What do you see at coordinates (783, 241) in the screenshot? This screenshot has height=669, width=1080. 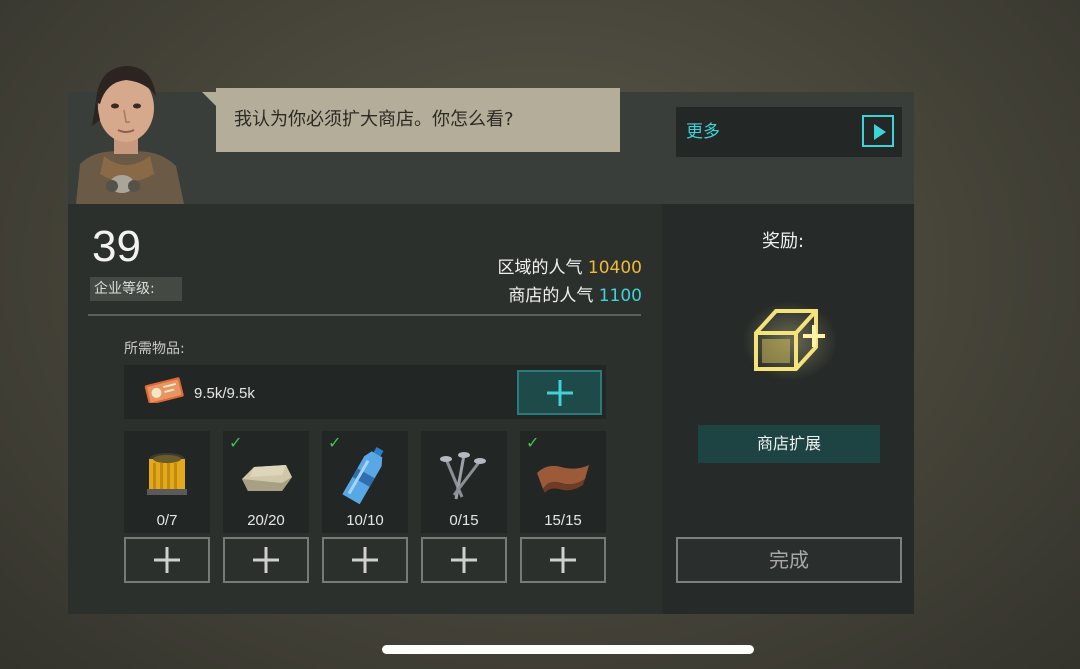 I see `reward-title: 奖励:` at bounding box center [783, 241].